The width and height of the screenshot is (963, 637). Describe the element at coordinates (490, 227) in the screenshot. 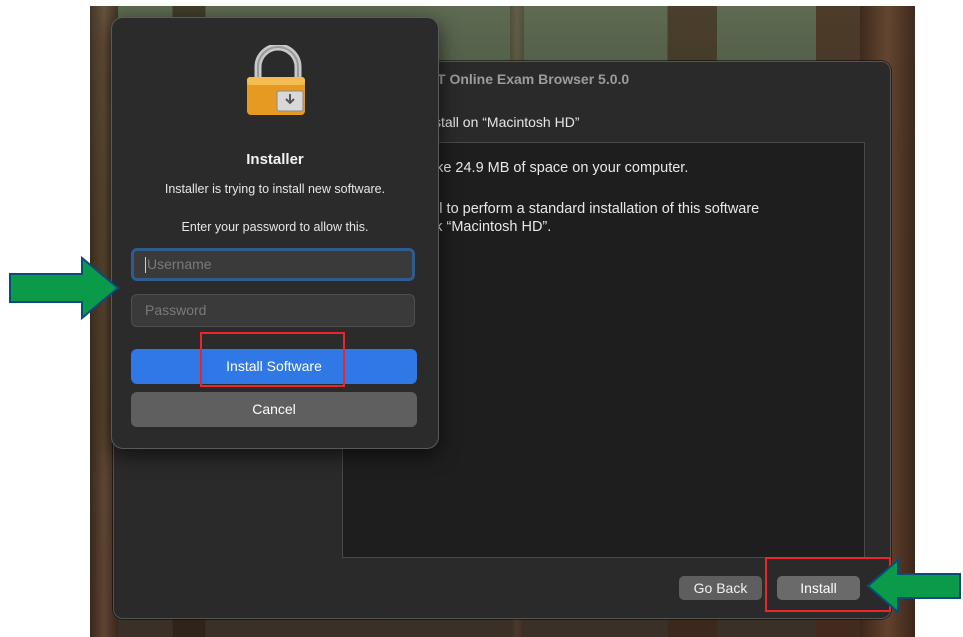

I see `content-line: sk “Macintosh HD”.` at that location.